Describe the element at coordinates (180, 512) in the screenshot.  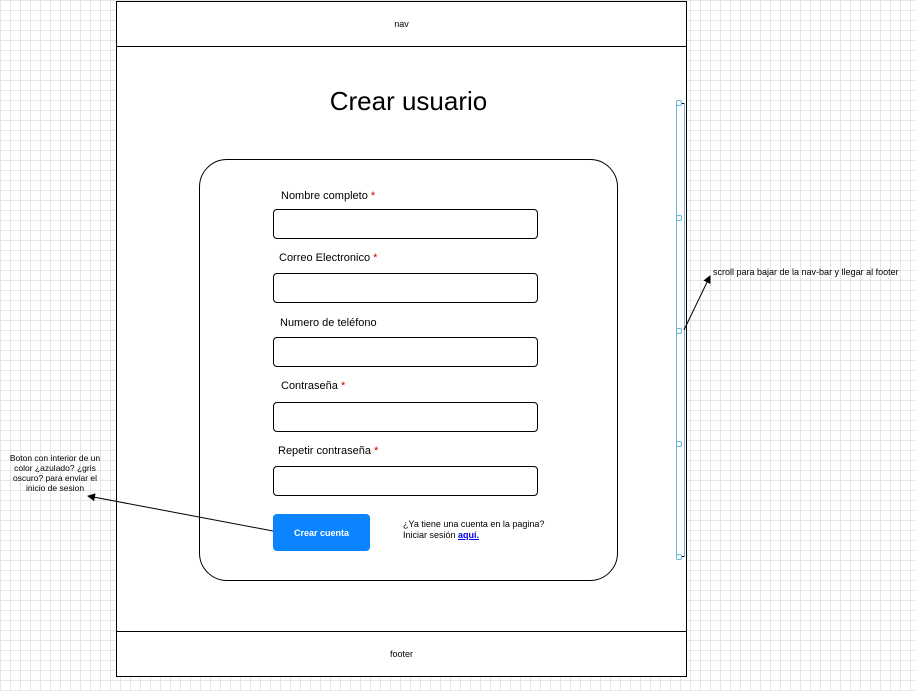
I see `button-arrow` at that location.